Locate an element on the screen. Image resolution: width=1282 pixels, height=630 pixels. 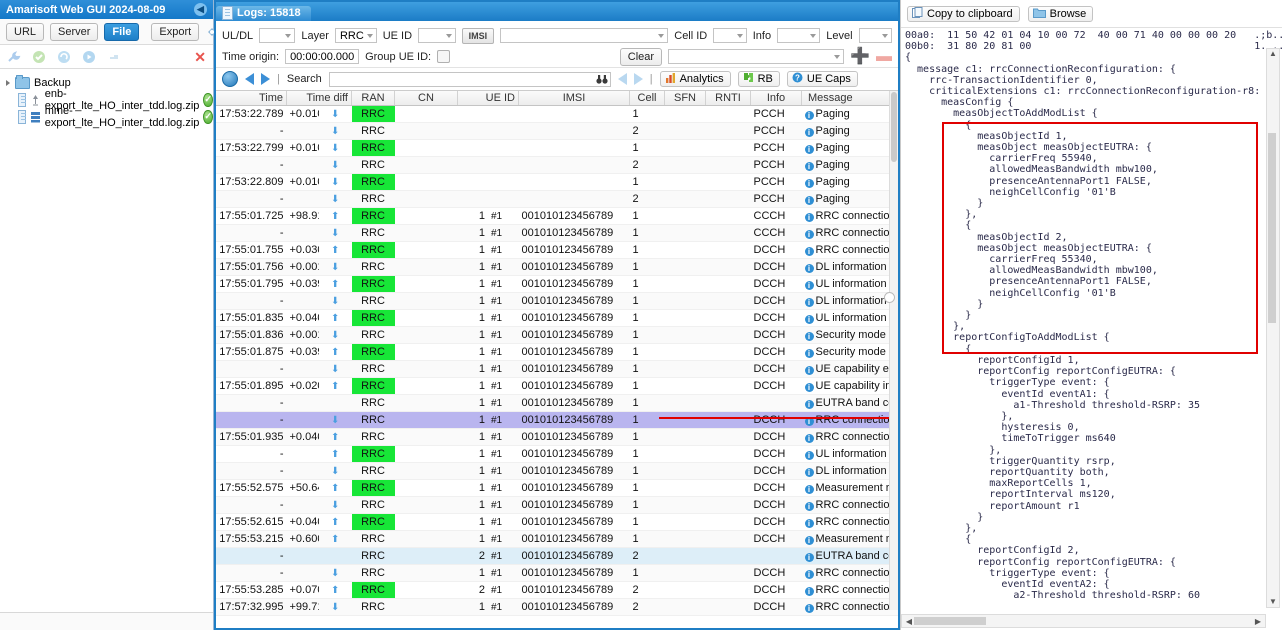
scroll-up-arrow: ▲ is located at coordinates (1273, 53).